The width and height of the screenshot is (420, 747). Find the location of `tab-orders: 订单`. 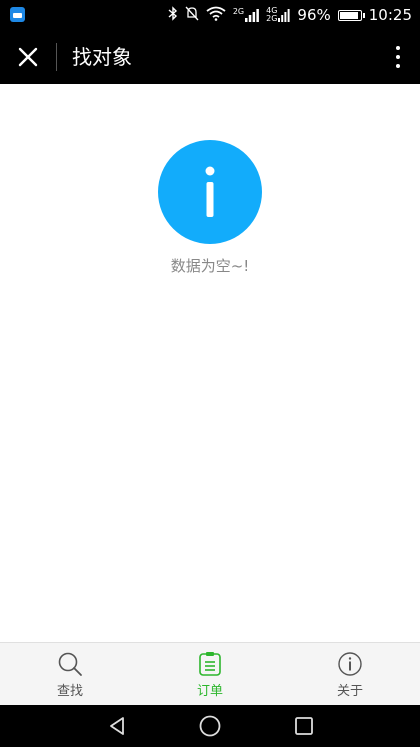

tab-orders: 订单 is located at coordinates (210, 674).